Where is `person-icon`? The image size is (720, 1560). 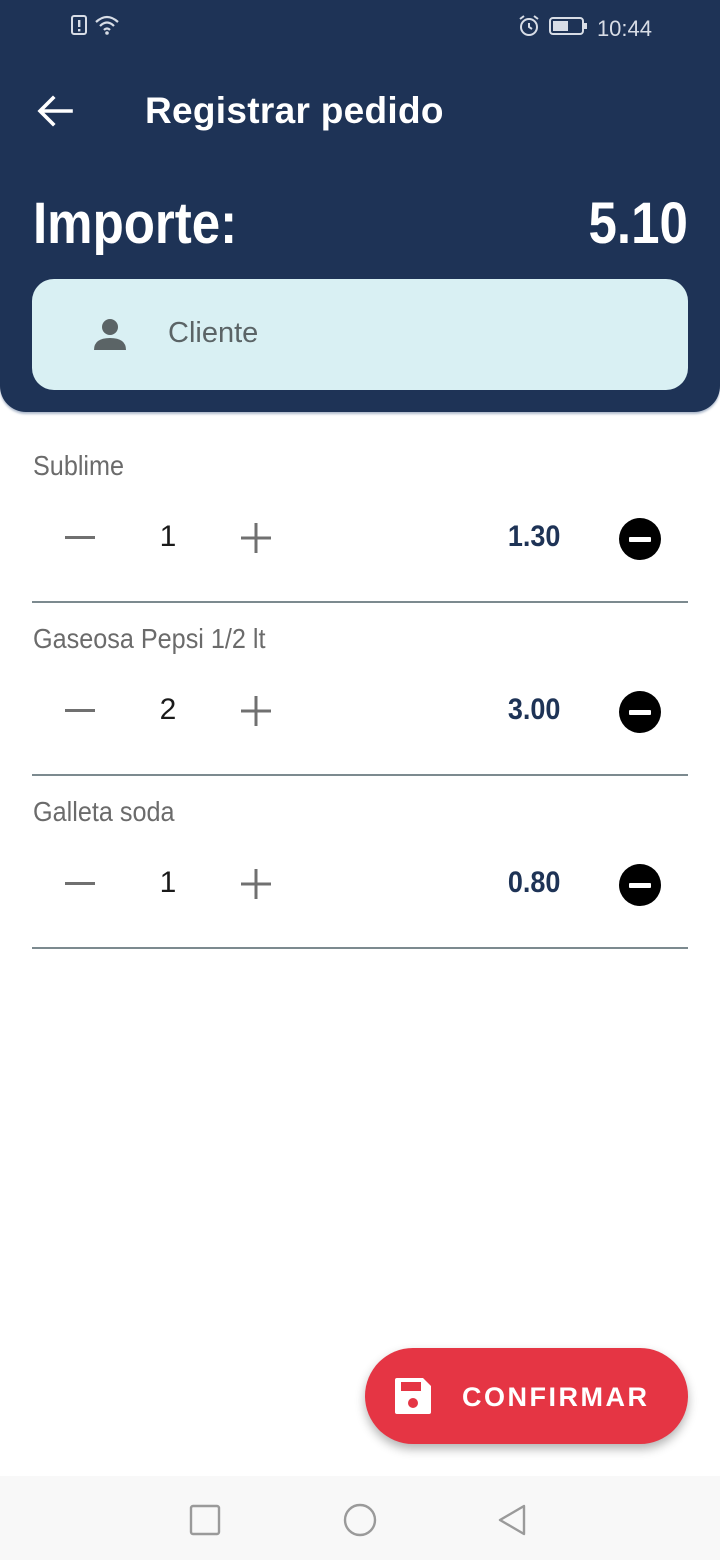 person-icon is located at coordinates (110, 334).